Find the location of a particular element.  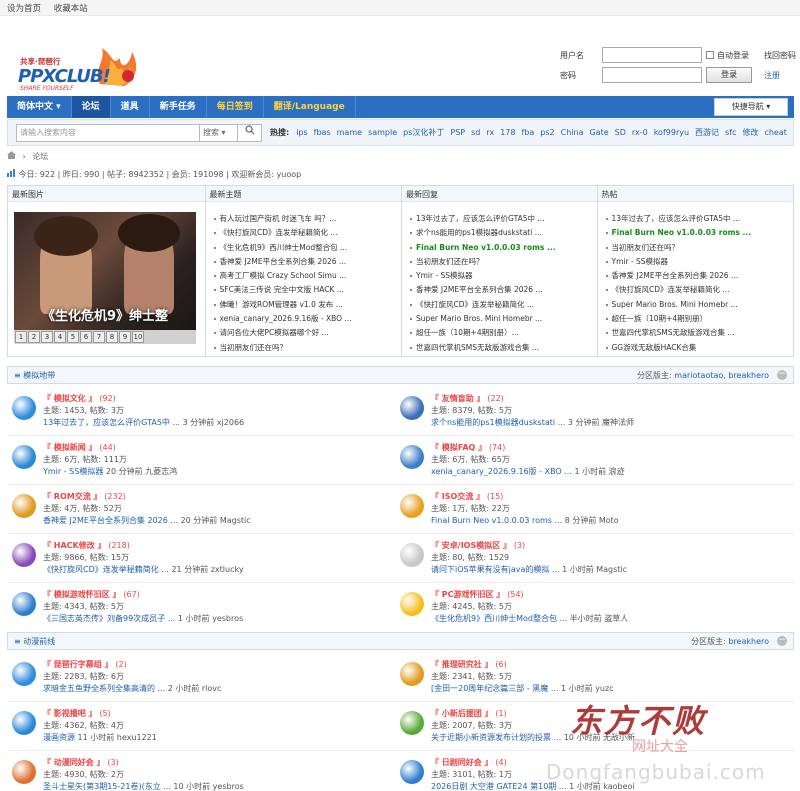

hot-keyword: PSP is located at coordinates (457, 132).